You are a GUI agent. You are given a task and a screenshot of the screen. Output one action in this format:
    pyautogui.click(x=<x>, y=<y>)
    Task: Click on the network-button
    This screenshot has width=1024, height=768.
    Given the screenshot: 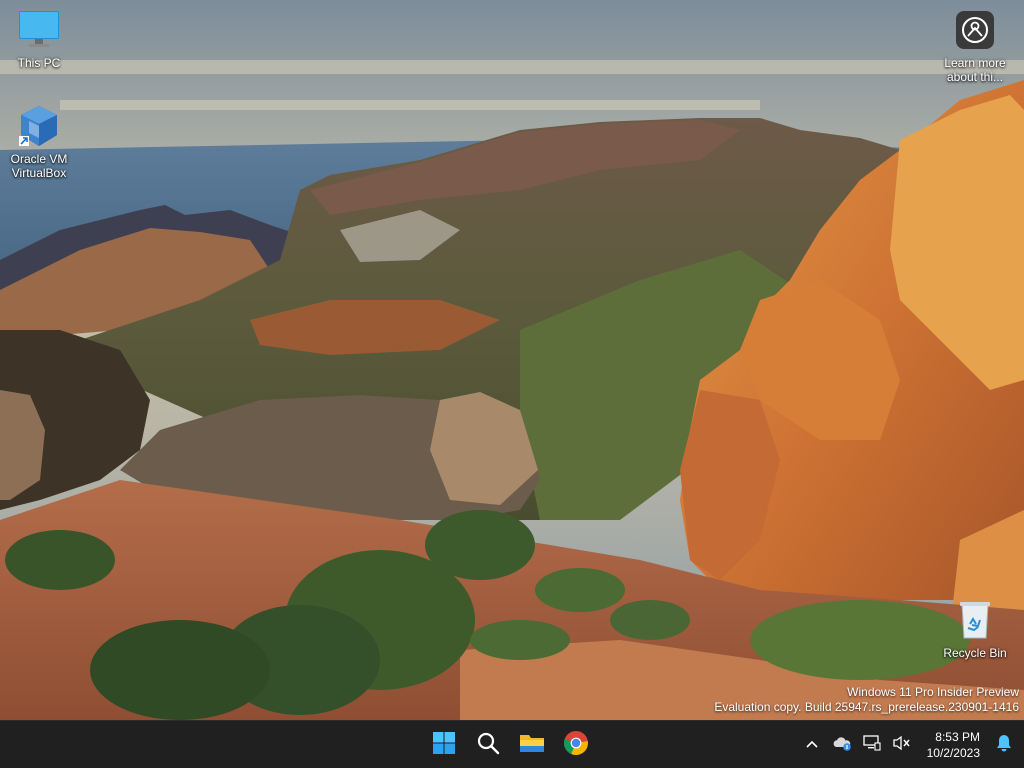 What is the action you would take?
    pyautogui.click(x=872, y=745)
    